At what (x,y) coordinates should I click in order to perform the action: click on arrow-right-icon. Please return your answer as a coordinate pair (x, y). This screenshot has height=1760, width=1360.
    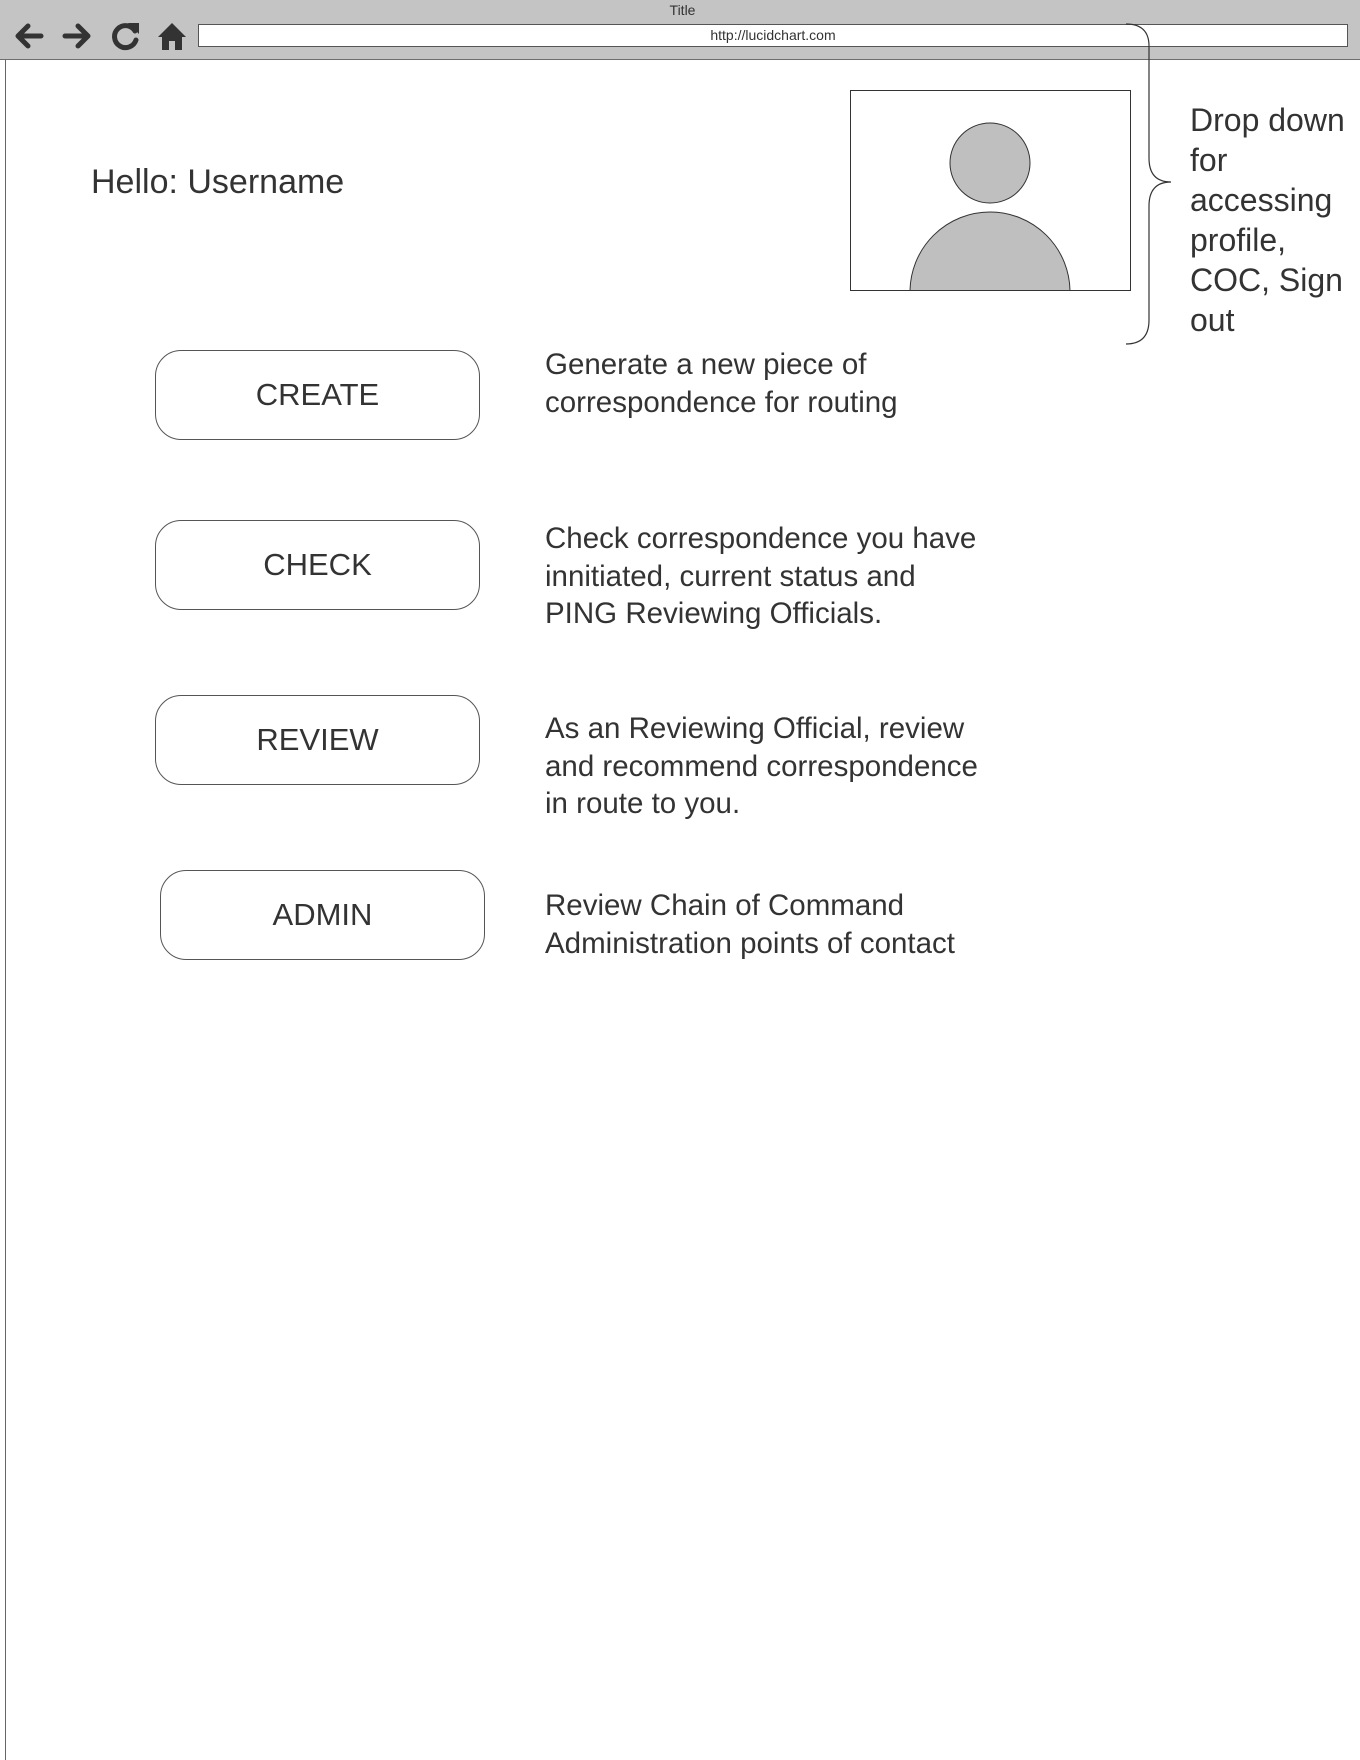
    Looking at the image, I should click on (76, 36).